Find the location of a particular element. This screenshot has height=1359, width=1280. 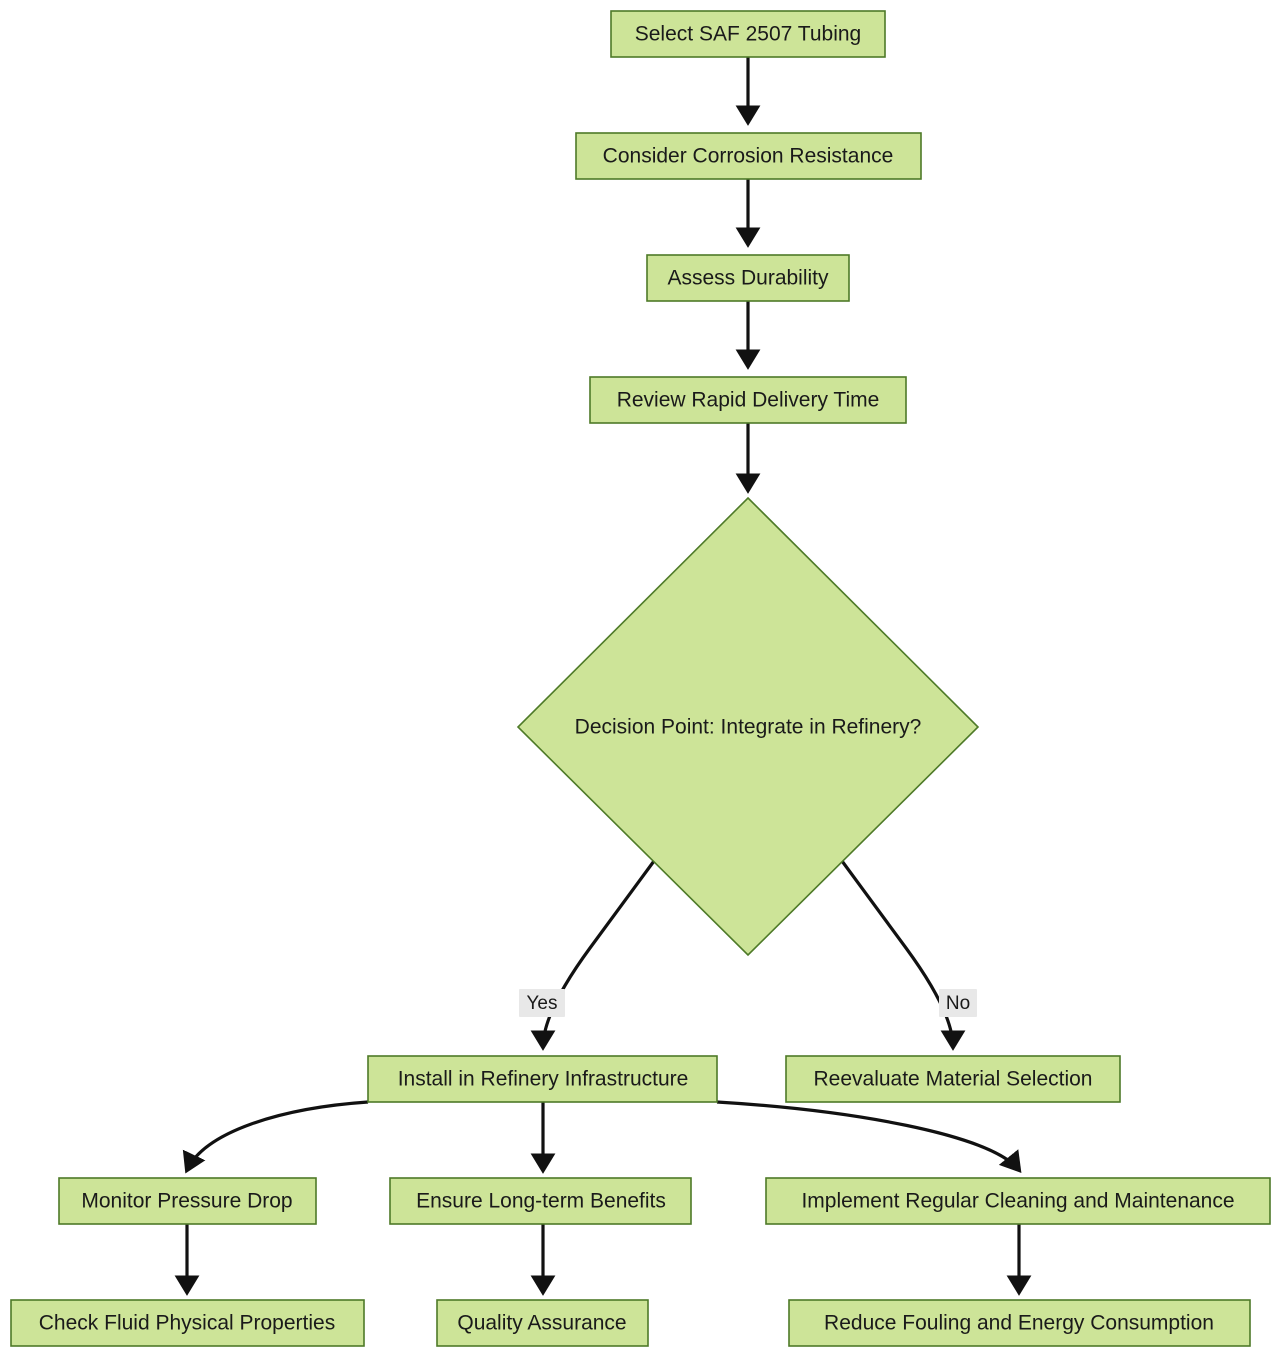

node-assess-durability: Assess Durability is located at coordinates (748, 278).